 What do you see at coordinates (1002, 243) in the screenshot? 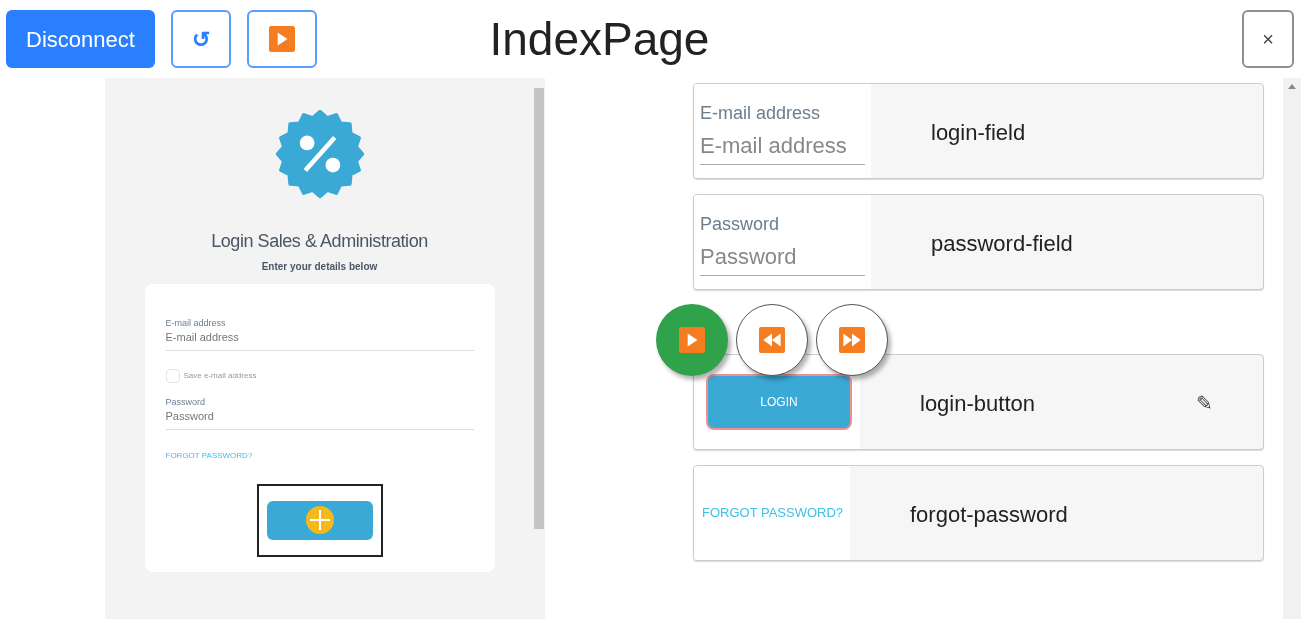
I see `element-name: password-field` at bounding box center [1002, 243].